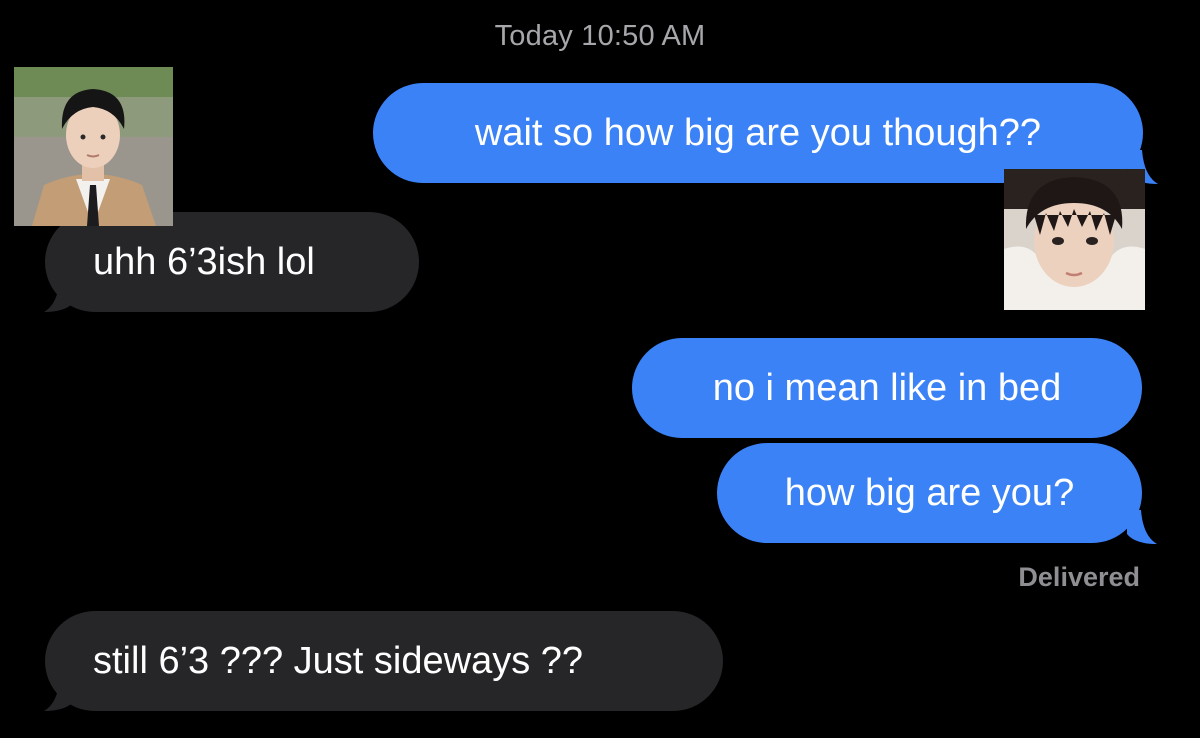 The image size is (1200, 738). Describe the element at coordinates (338, 660) in the screenshot. I see `message-text: still 6’3 ??? Just sideways ??` at that location.